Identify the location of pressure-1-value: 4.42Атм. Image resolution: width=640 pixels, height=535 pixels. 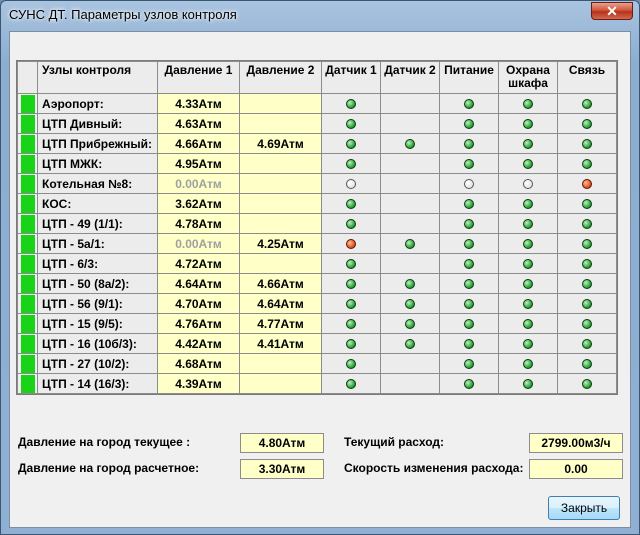
(198, 343).